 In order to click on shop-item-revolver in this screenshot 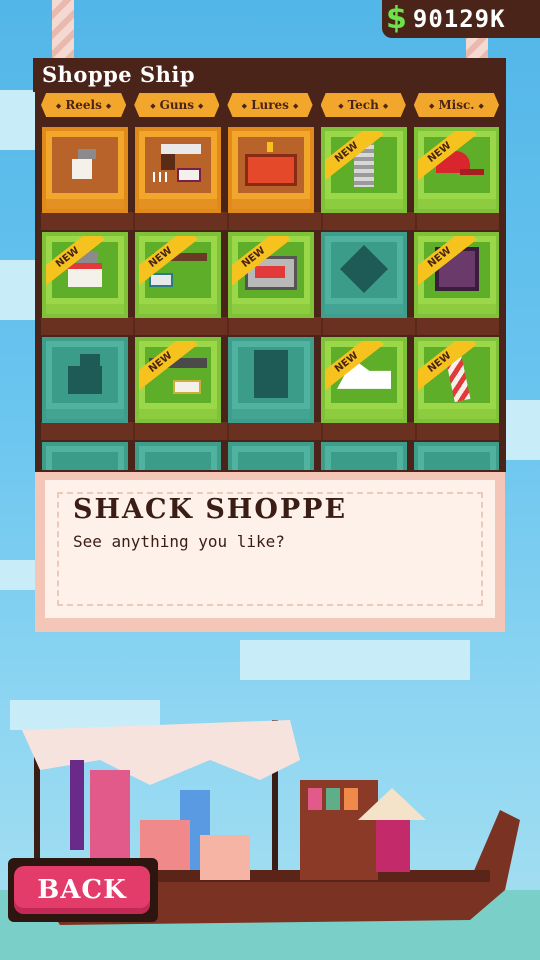, I will do `click(178, 170)`.